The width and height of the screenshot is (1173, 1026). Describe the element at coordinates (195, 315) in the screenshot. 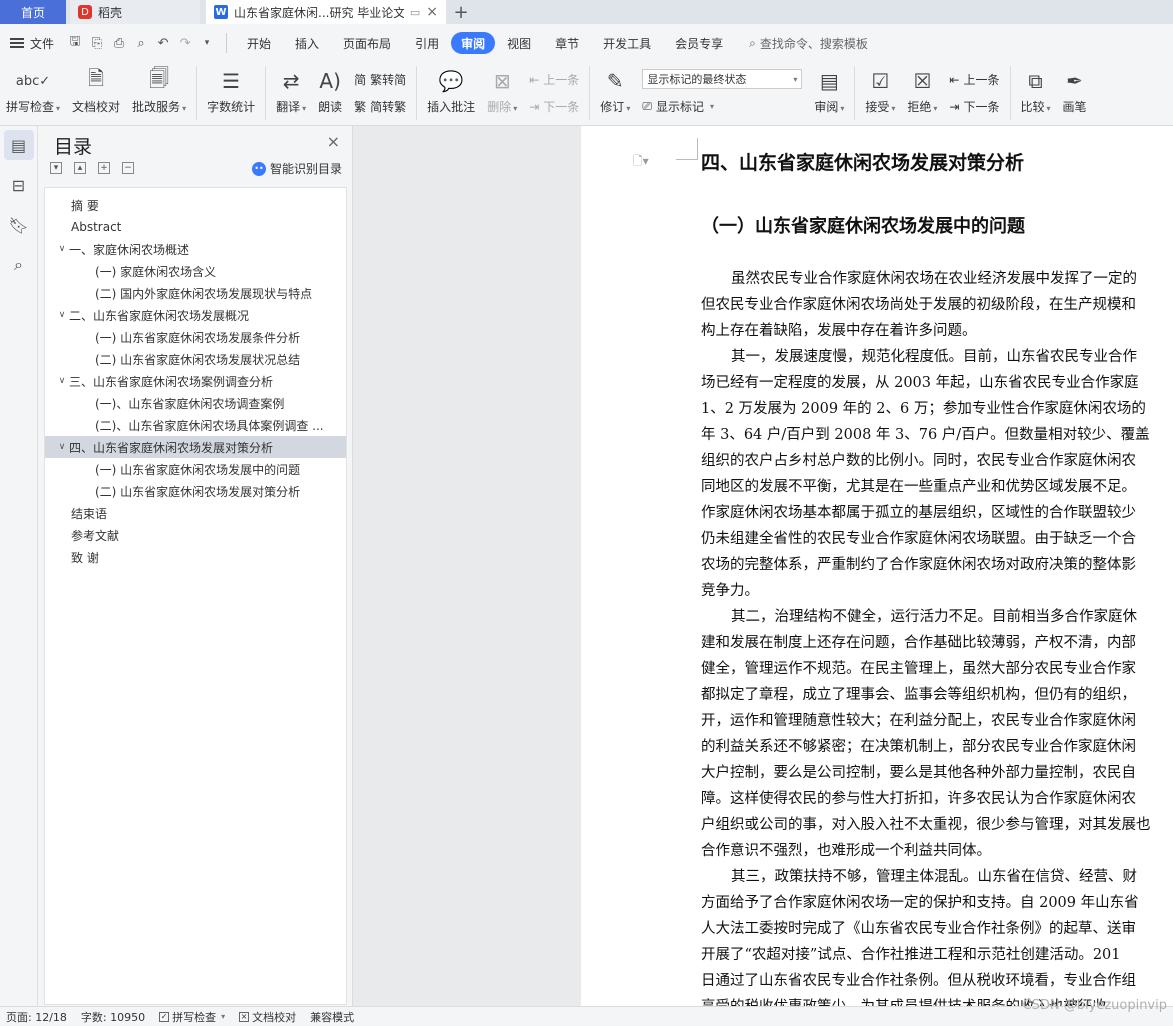

I see `toc-item: ∨ 二、山东省家庭休闲农场发展概况` at that location.